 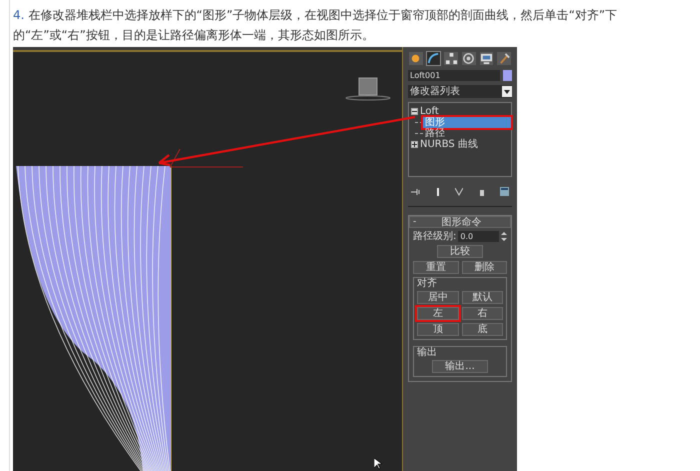 What do you see at coordinates (415, 192) in the screenshot?
I see `pin-icon` at bounding box center [415, 192].